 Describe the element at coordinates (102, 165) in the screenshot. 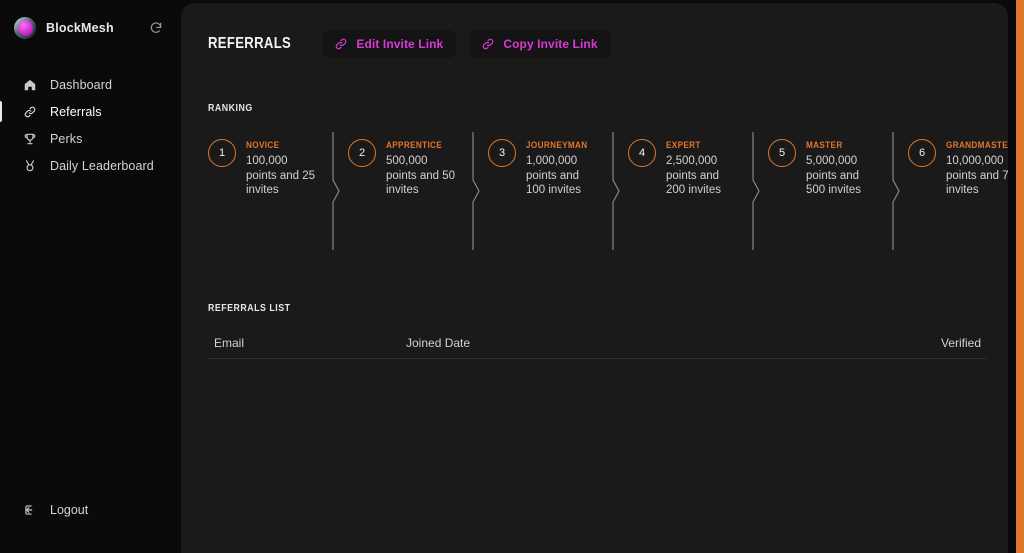

I see `sidebar-item-label: Daily Leaderboard` at that location.